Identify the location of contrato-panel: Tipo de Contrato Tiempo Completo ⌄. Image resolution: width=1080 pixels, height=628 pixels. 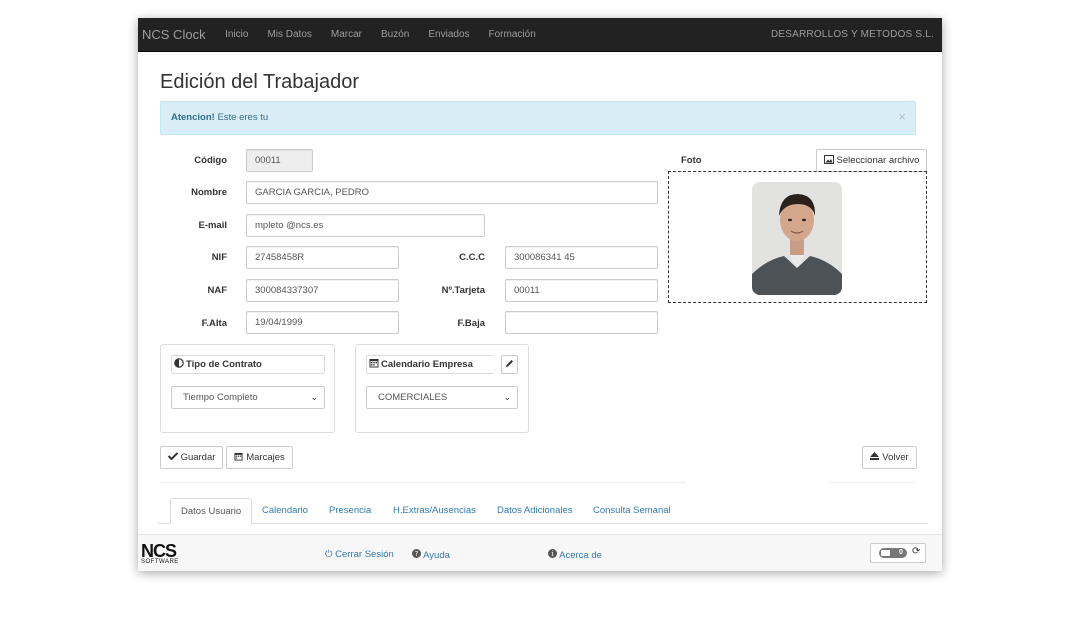
(247, 388).